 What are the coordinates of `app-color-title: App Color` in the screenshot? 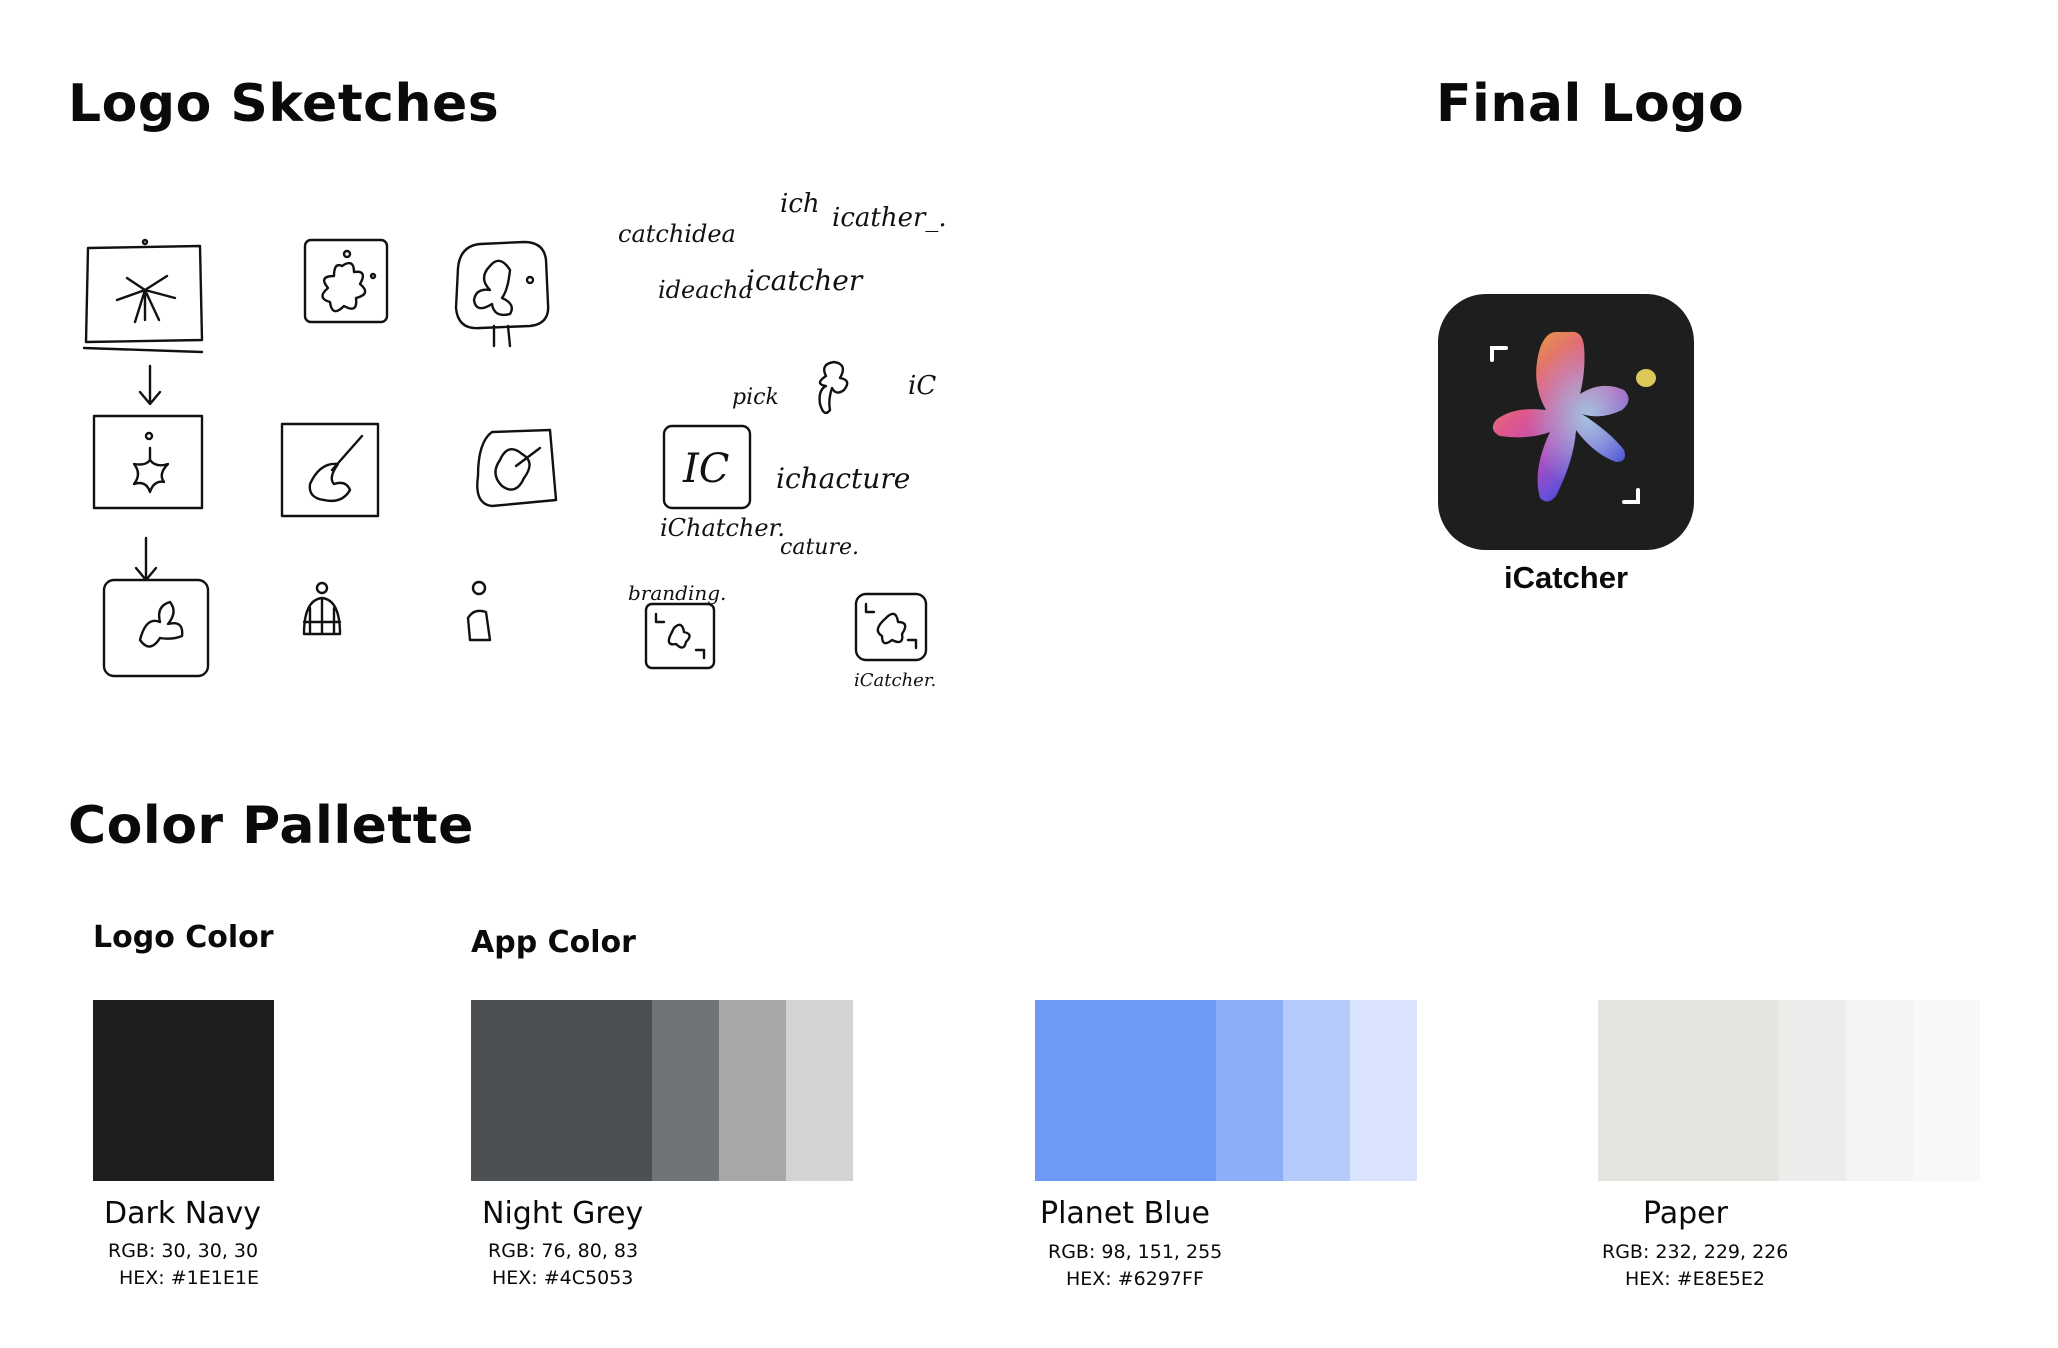 It's located at (553, 942).